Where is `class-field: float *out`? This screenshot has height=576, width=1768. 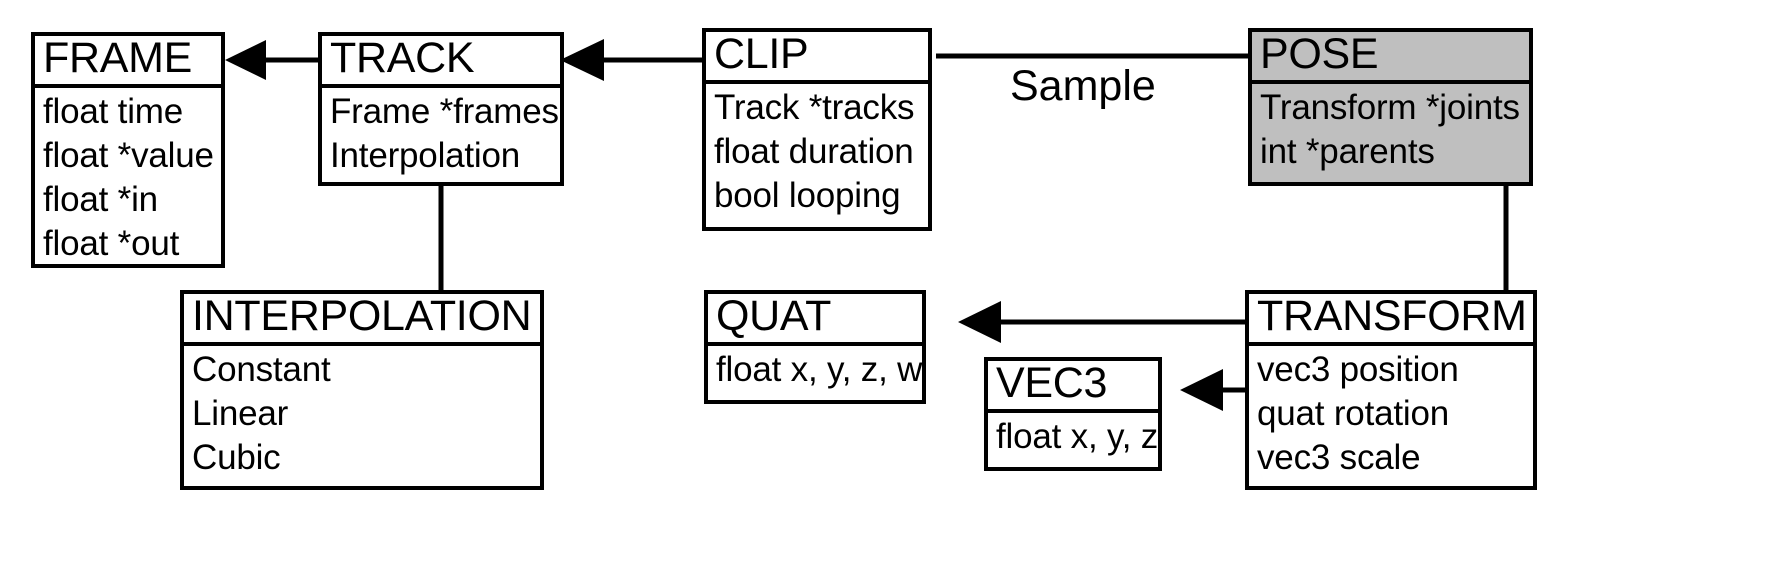 class-field: float *out is located at coordinates (111, 243).